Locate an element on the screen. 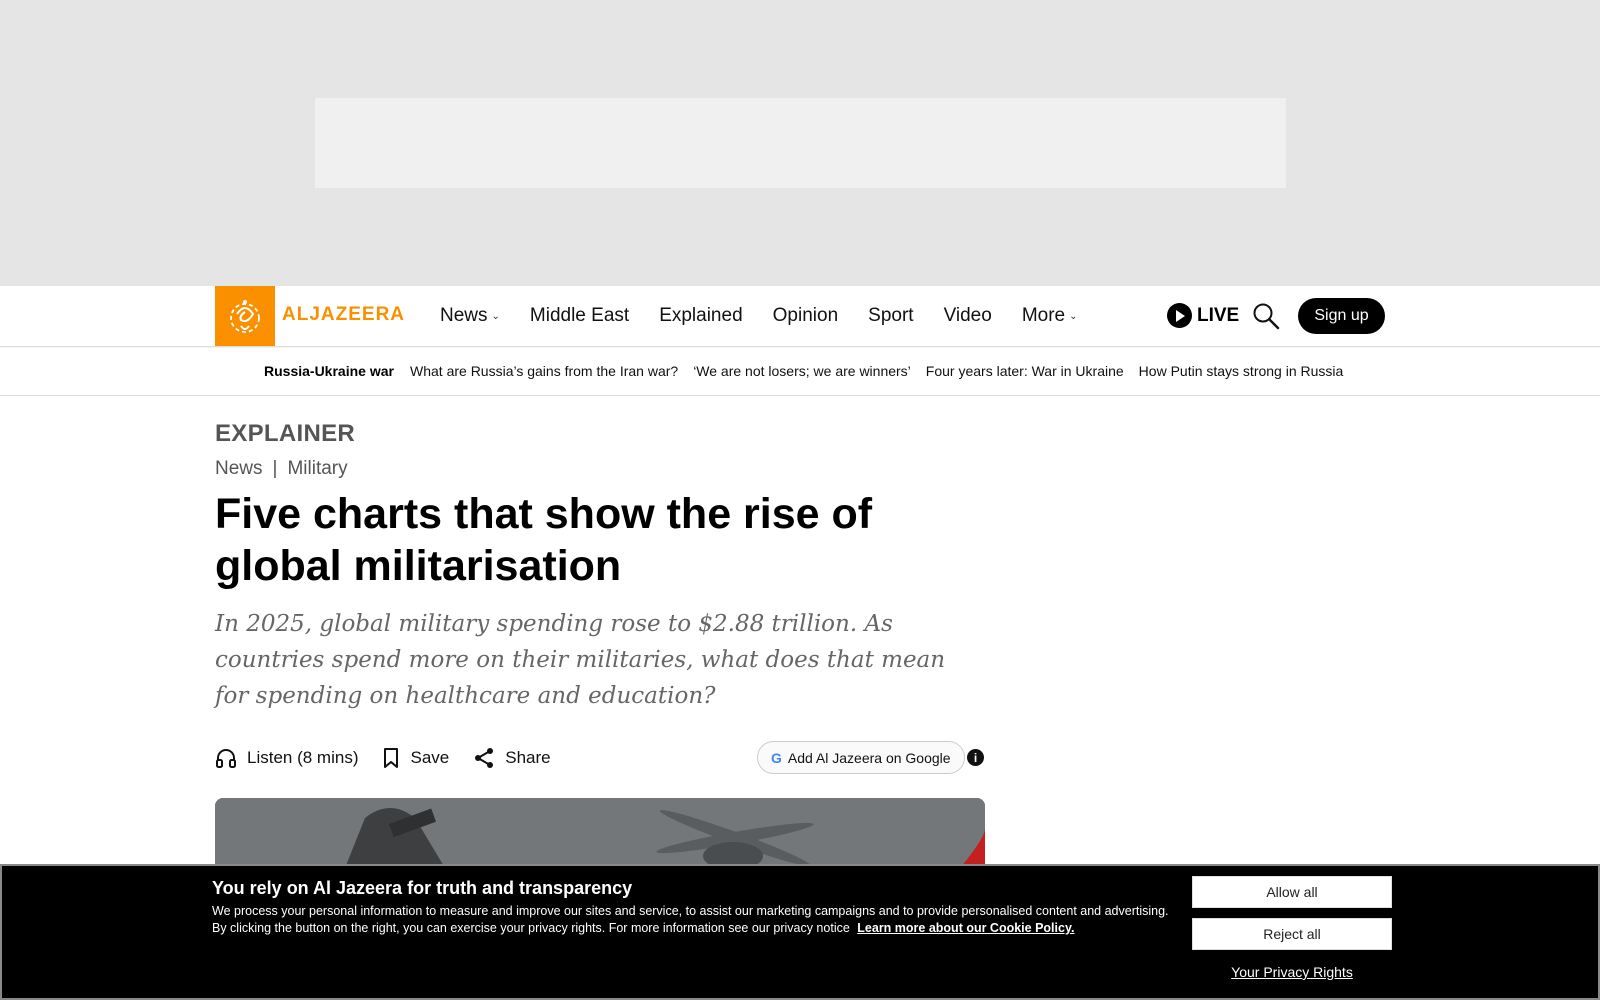 This screenshot has width=1600, height=1000. nav-item-sport: Sport is located at coordinates (890, 316).